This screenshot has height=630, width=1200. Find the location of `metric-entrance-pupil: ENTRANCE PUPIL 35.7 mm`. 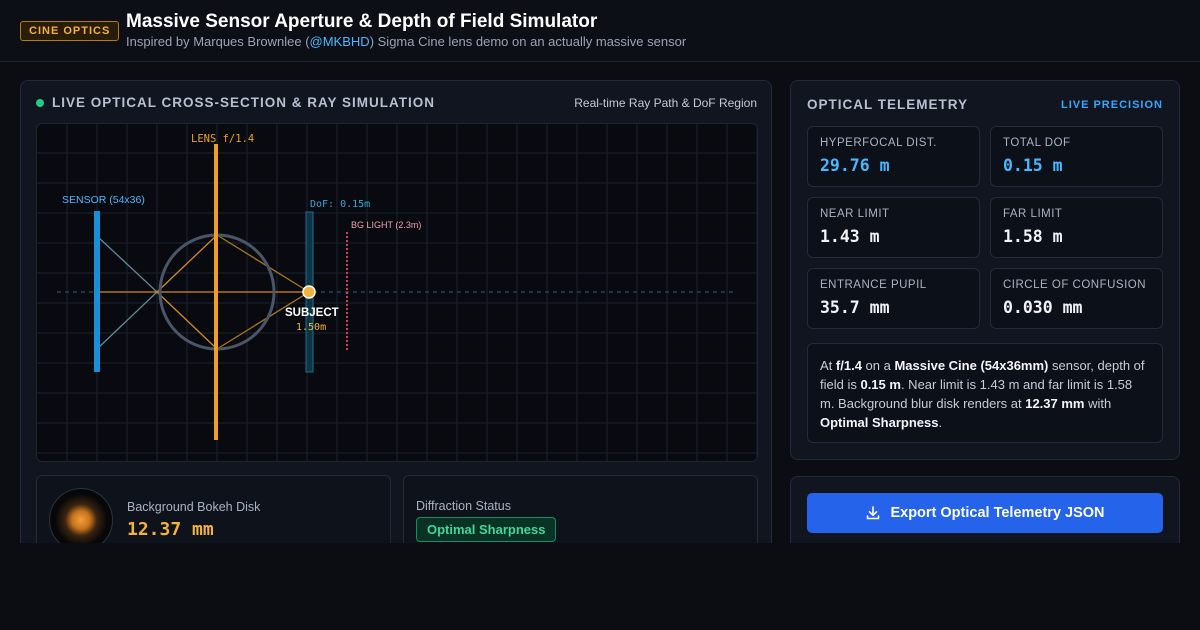

metric-entrance-pupil: ENTRANCE PUPIL 35.7 mm is located at coordinates (893, 298).